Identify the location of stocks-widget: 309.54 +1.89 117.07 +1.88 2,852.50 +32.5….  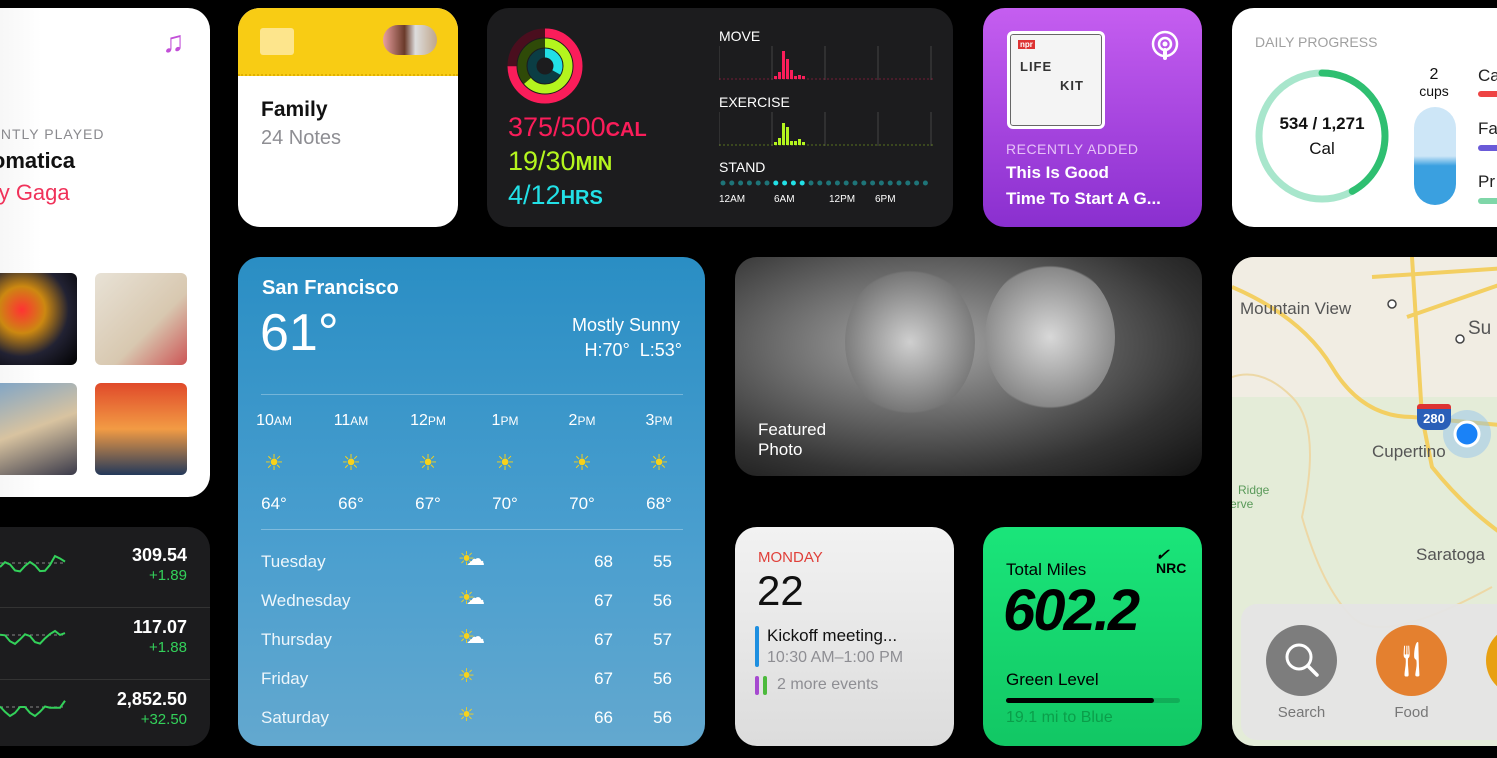
(105, 636).